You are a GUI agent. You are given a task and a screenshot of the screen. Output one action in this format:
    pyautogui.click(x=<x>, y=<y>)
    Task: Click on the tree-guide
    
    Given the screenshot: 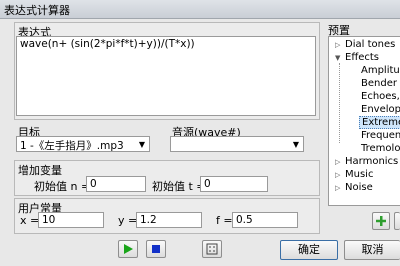 What is the action you would take?
    pyautogui.click(x=339, y=103)
    